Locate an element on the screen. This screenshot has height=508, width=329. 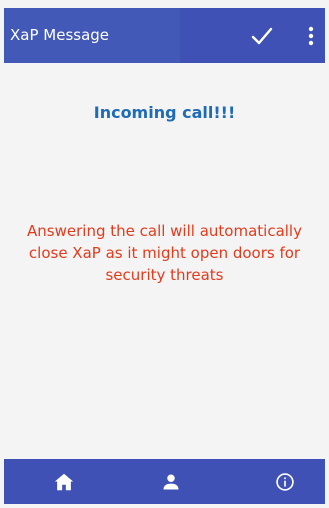
confirm-button is located at coordinates (262, 36).